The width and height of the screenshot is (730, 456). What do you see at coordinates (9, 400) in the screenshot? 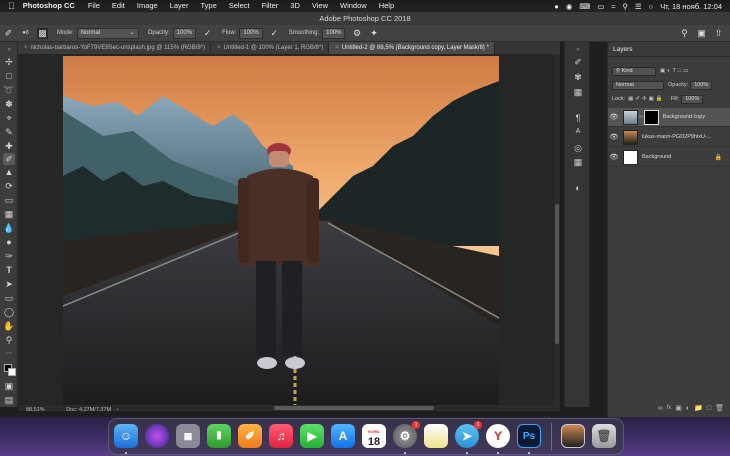
I see `screen-mode-icon: ▤` at bounding box center [9, 400].